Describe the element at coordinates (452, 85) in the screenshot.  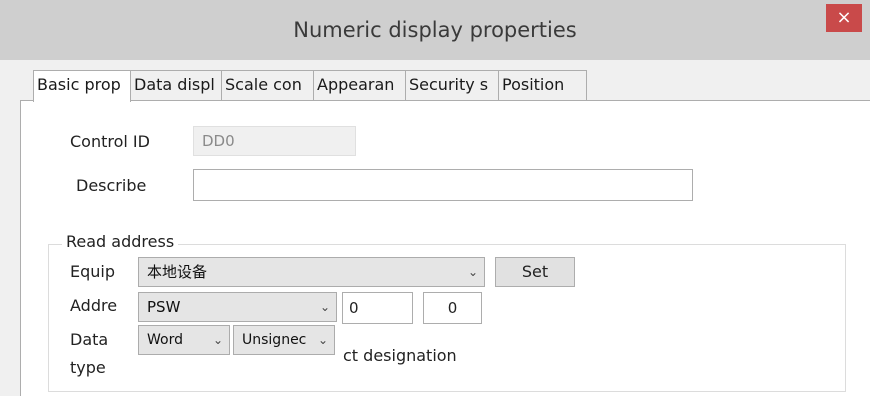
I see `tab-security-settings: Security s` at that location.